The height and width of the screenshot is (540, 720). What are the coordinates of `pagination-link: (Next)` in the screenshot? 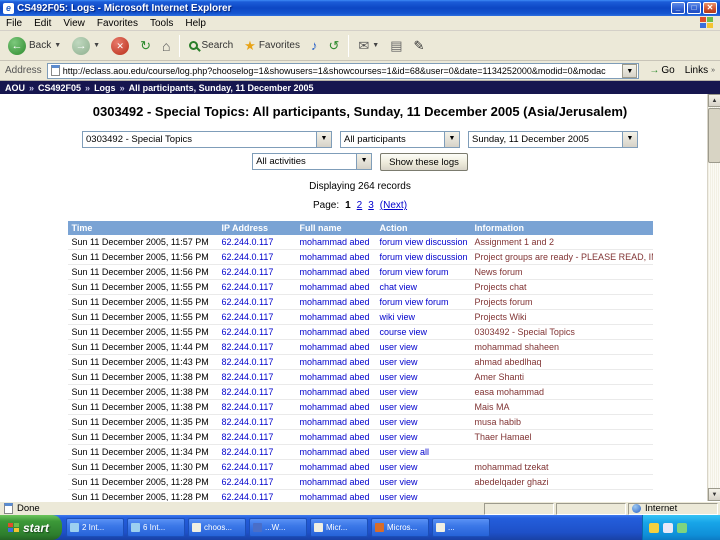 It's located at (393, 205).